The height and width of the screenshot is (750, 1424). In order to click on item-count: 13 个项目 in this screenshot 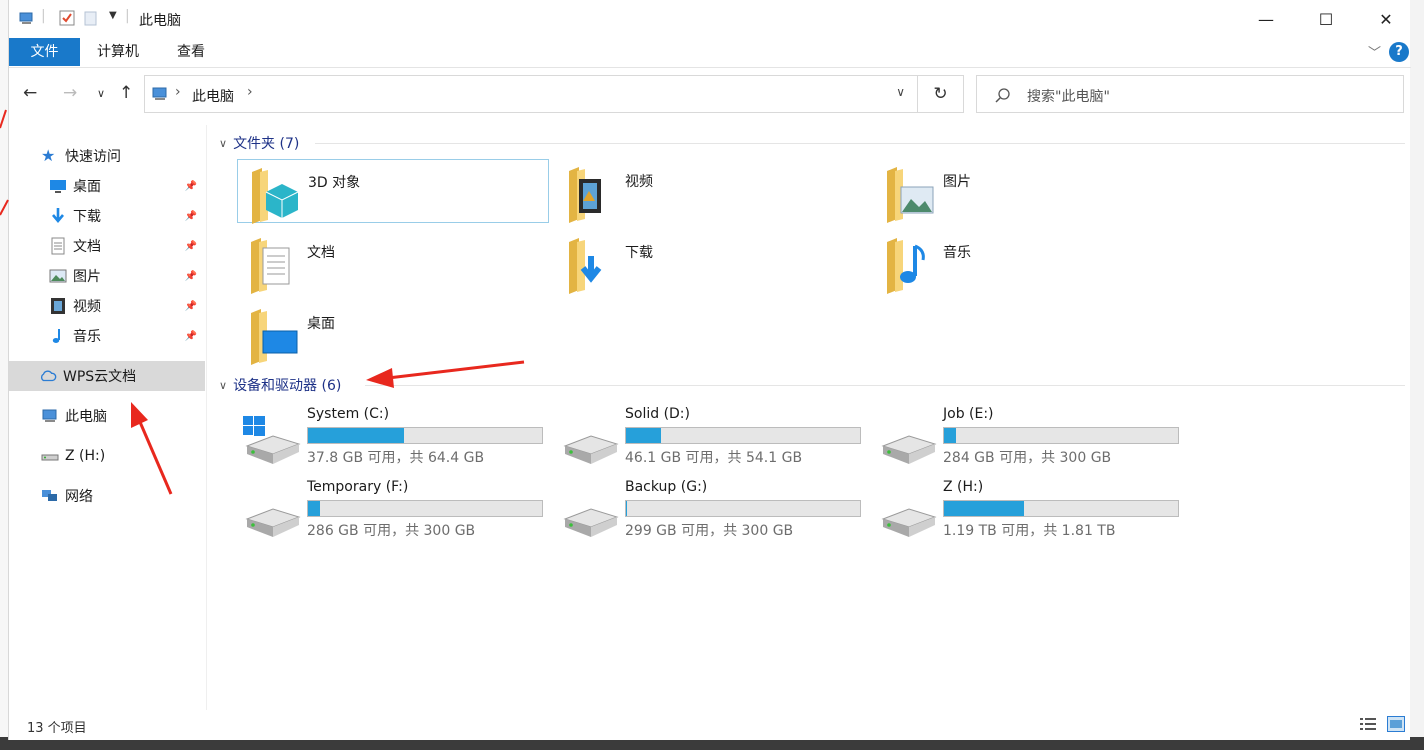, I will do `click(57, 728)`.